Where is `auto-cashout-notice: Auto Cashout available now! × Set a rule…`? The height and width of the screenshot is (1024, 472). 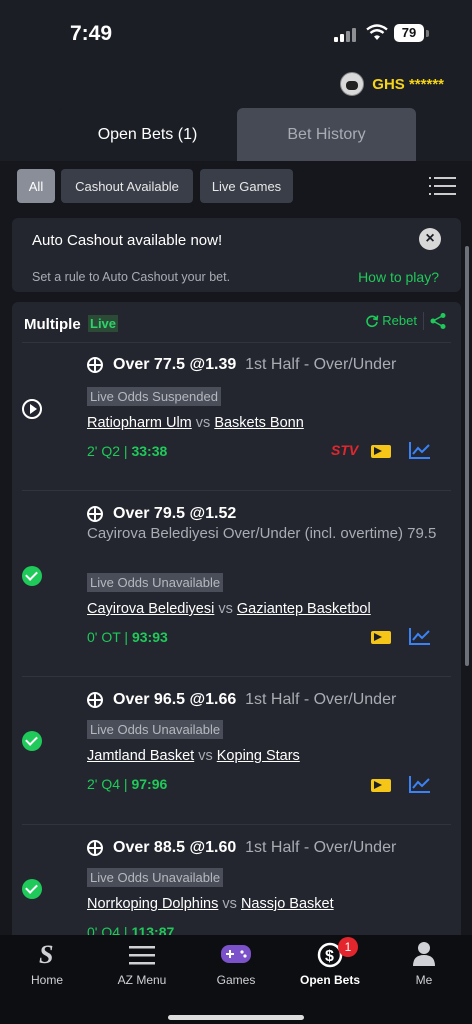
auto-cashout-notice: Auto Cashout available now! × Set a rule… is located at coordinates (236, 255).